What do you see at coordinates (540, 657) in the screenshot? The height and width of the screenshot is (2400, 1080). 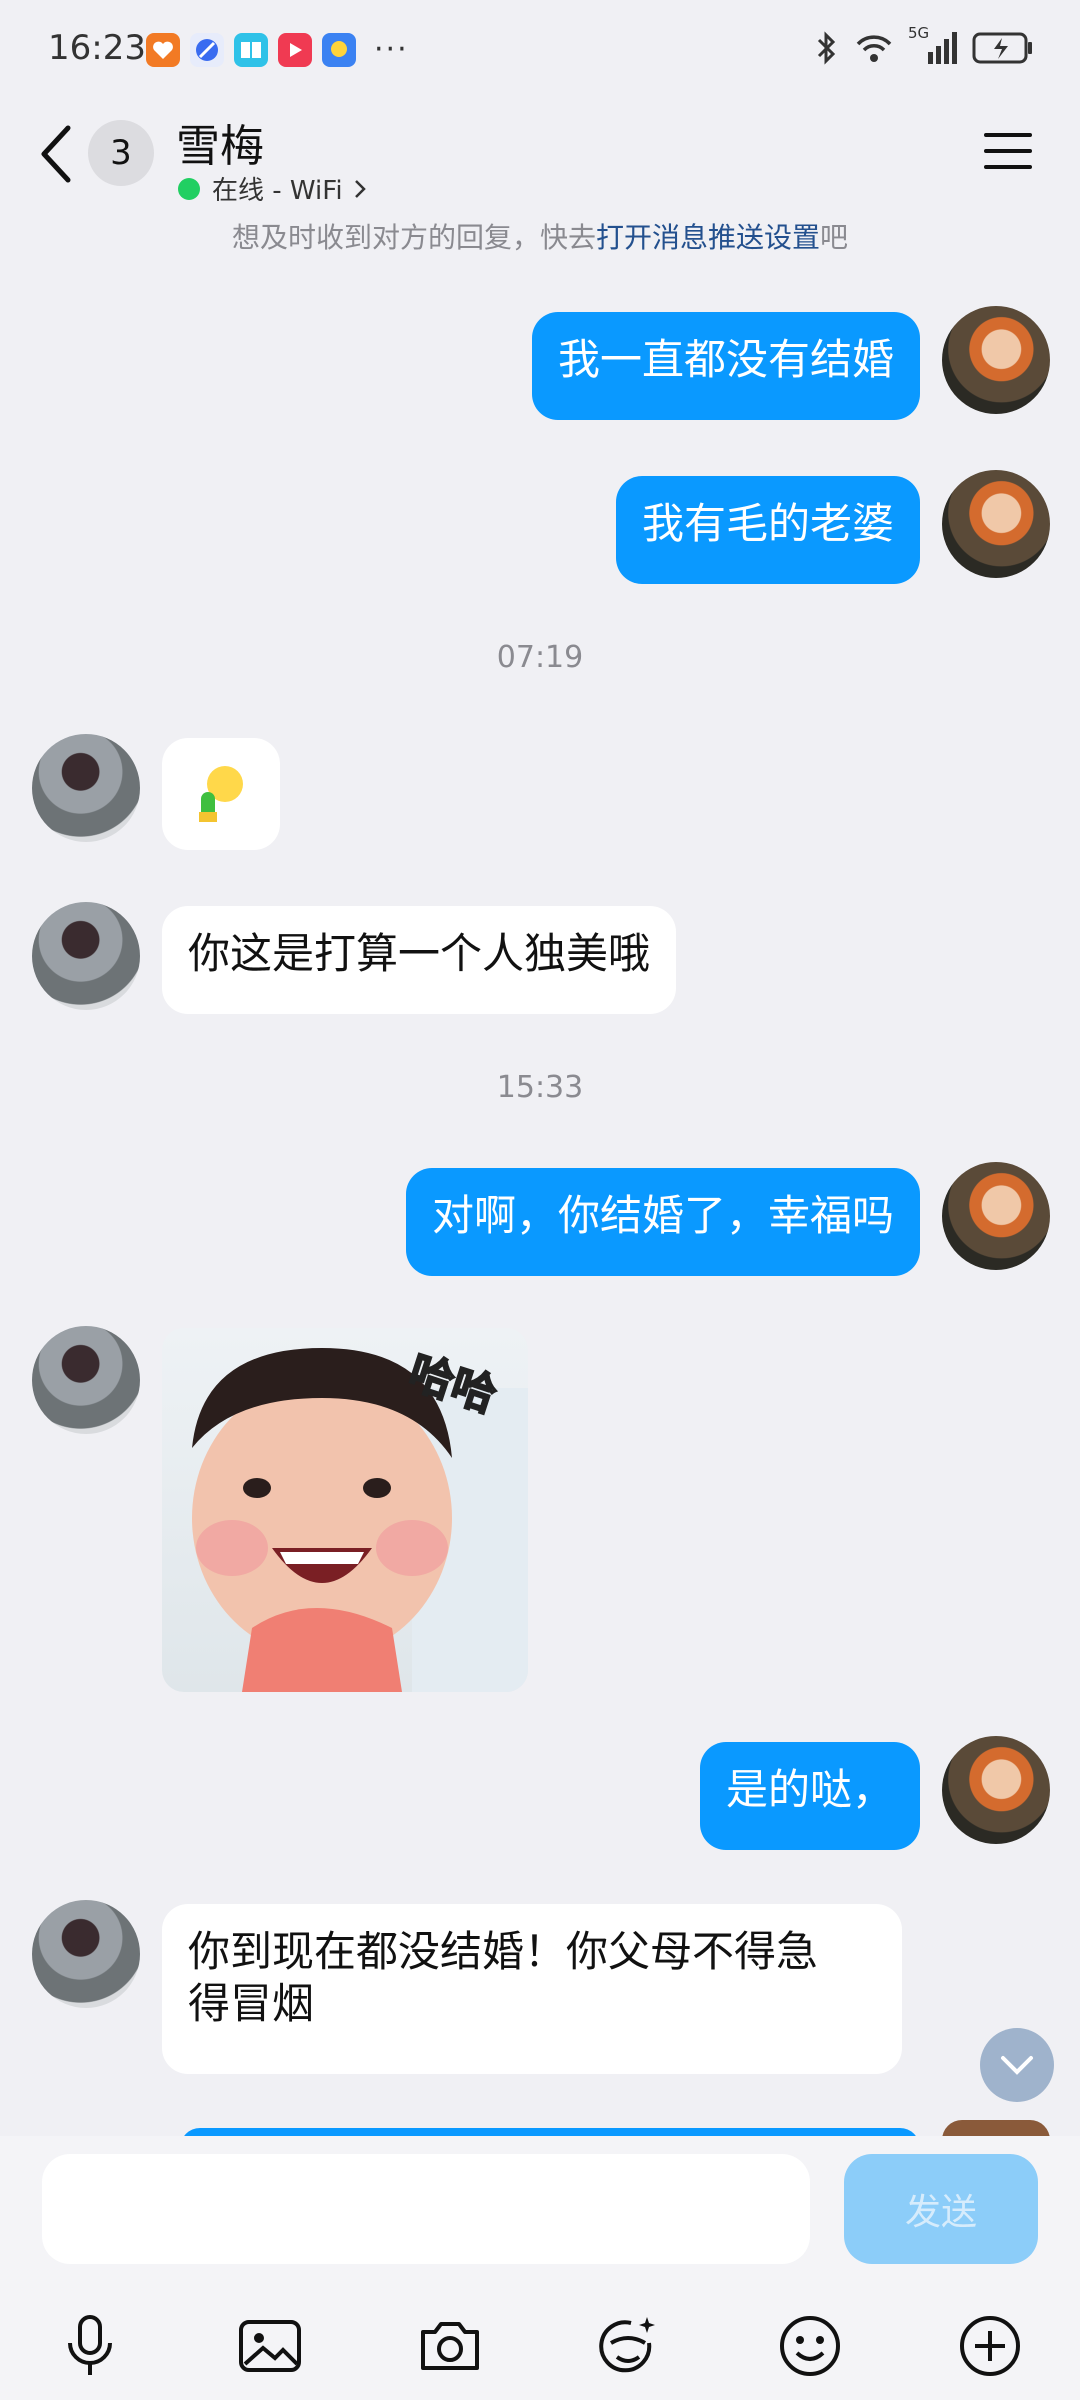 I see `timestamp-separator: 07:19` at bounding box center [540, 657].